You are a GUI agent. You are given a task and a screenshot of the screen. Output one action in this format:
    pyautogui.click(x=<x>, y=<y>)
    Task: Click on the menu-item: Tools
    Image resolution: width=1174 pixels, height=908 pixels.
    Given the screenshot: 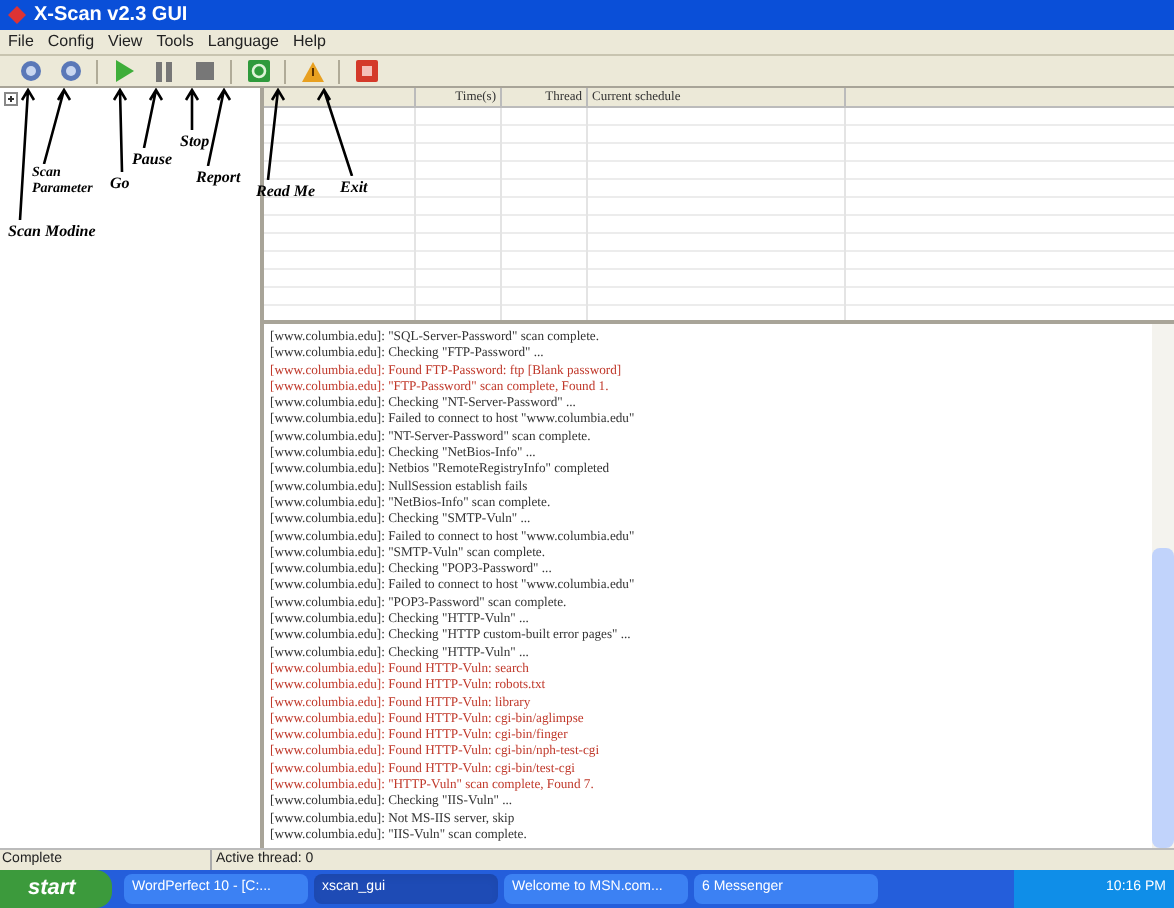 What is the action you would take?
    pyautogui.click(x=175, y=42)
    